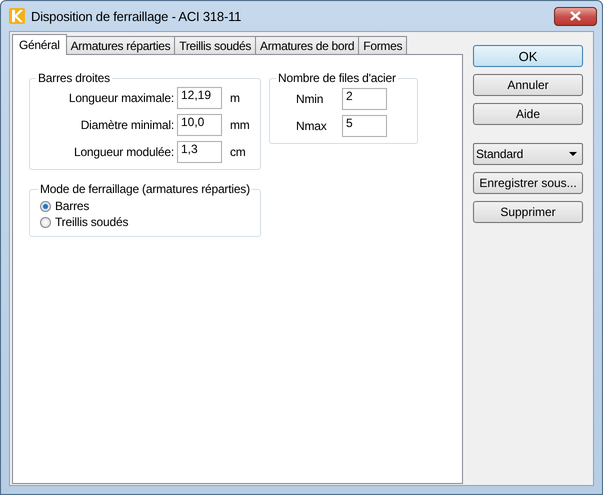 Image resolution: width=603 pixels, height=495 pixels. Describe the element at coordinates (145, 189) in the screenshot. I see `group-title: Mode de ferraillage (armatures réparties)` at that location.